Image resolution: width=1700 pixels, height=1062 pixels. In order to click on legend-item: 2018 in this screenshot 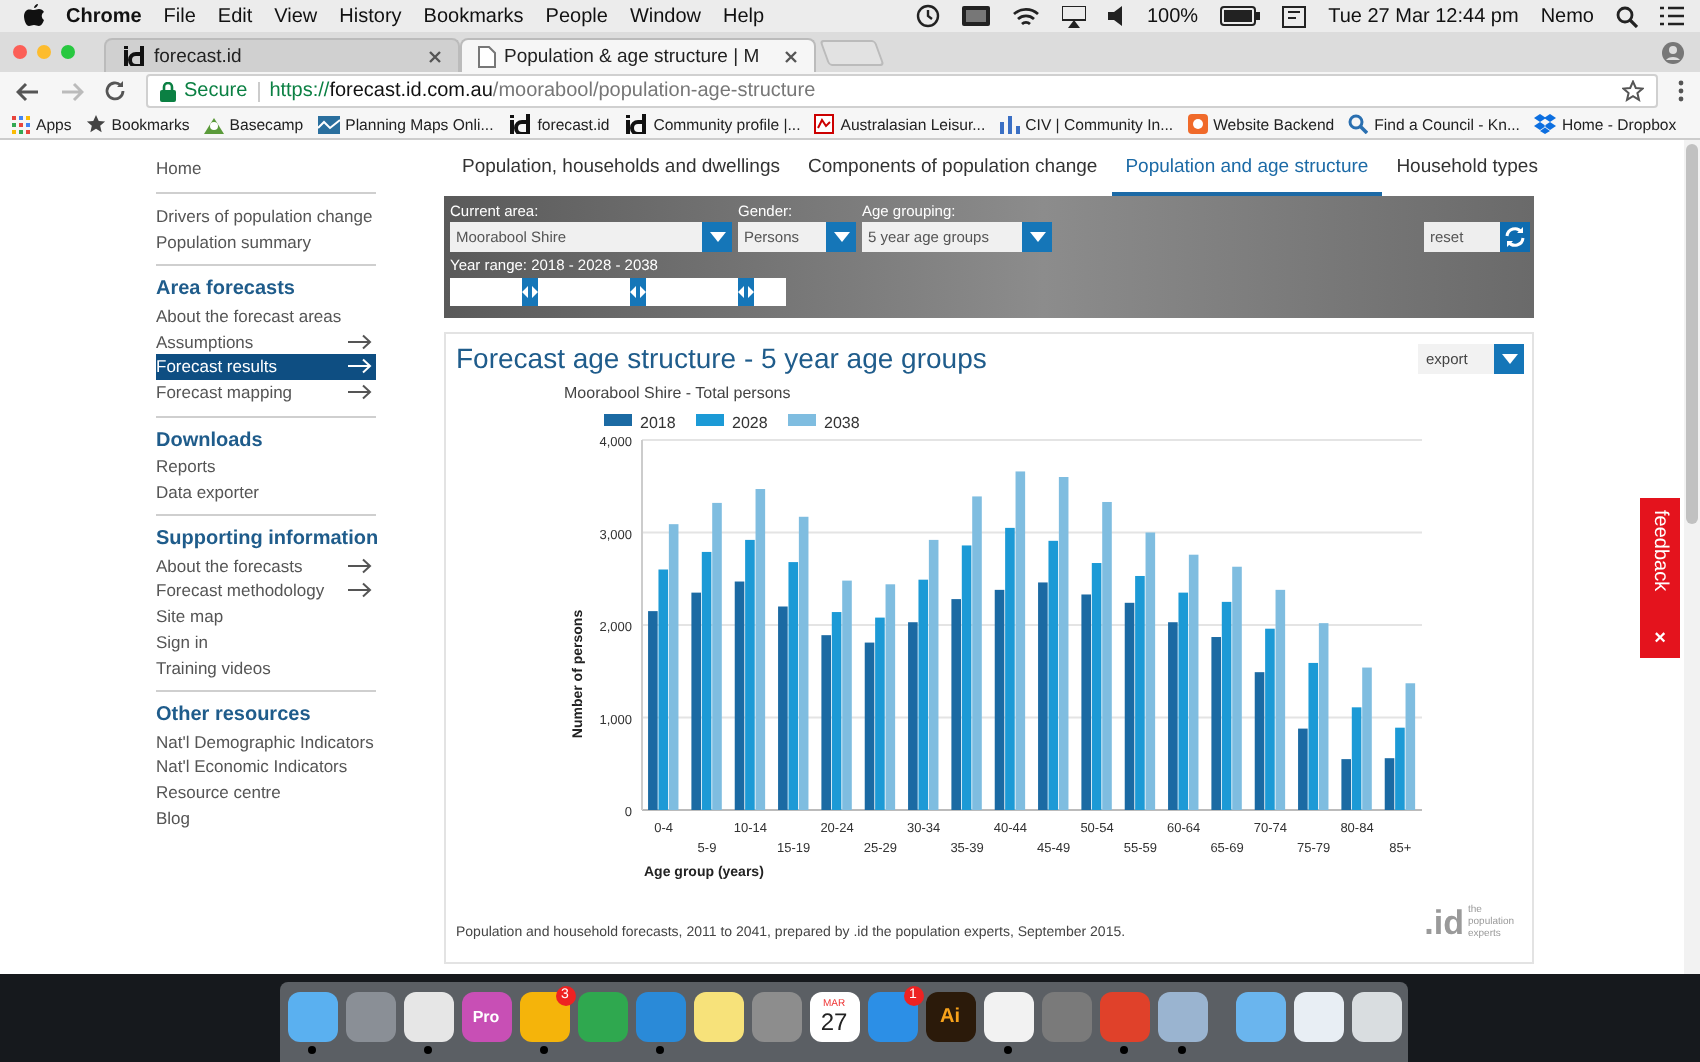, I will do `click(640, 423)`.